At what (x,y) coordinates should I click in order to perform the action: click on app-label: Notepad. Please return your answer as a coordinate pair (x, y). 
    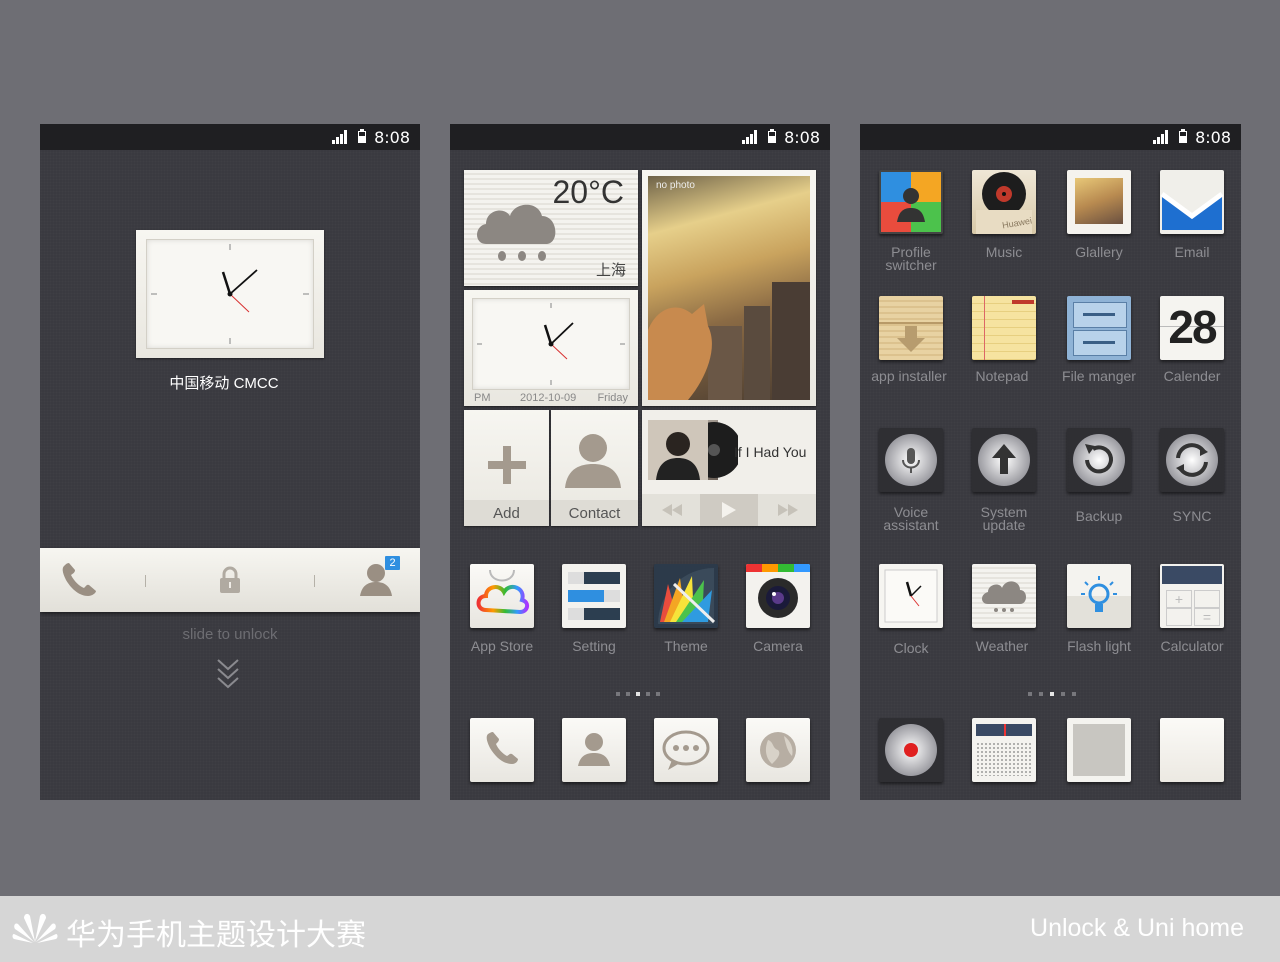
    Looking at the image, I should click on (1002, 376).